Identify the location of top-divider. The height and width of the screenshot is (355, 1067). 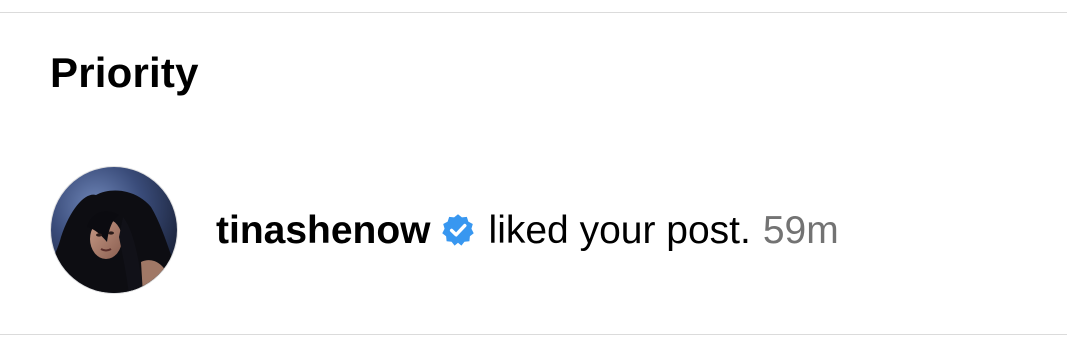
(533, 12).